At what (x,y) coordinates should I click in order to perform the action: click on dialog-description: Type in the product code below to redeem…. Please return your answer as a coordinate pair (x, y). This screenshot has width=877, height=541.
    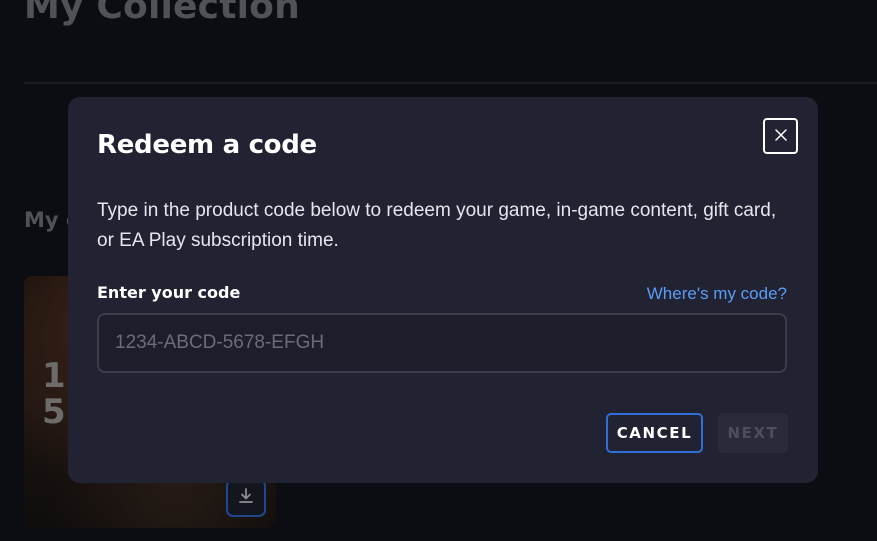
    Looking at the image, I should click on (437, 225).